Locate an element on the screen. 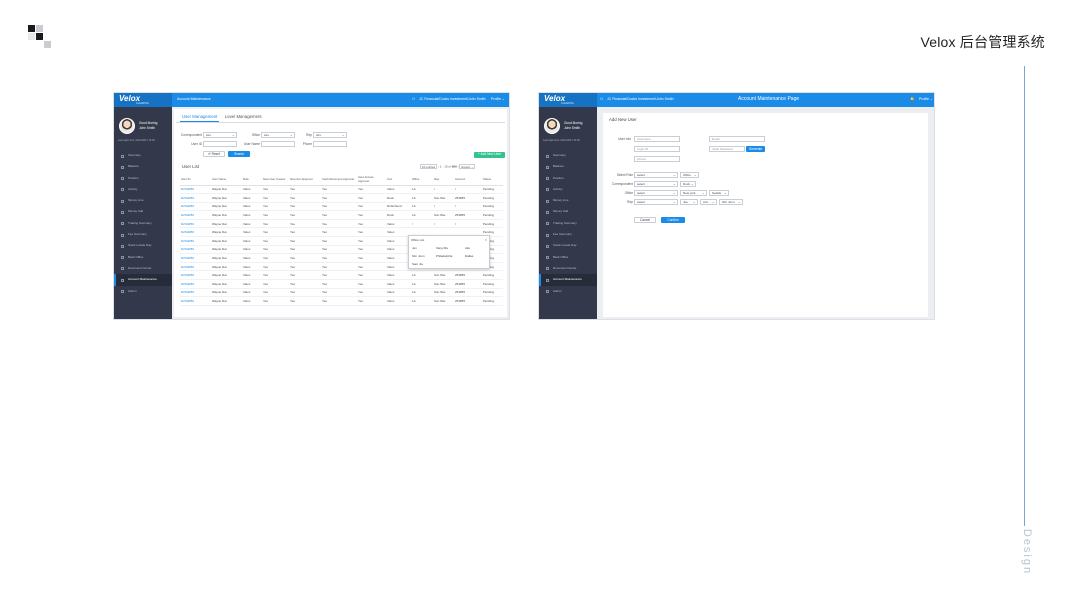 The width and height of the screenshot is (1067, 600). user-id-input is located at coordinates (220, 144).